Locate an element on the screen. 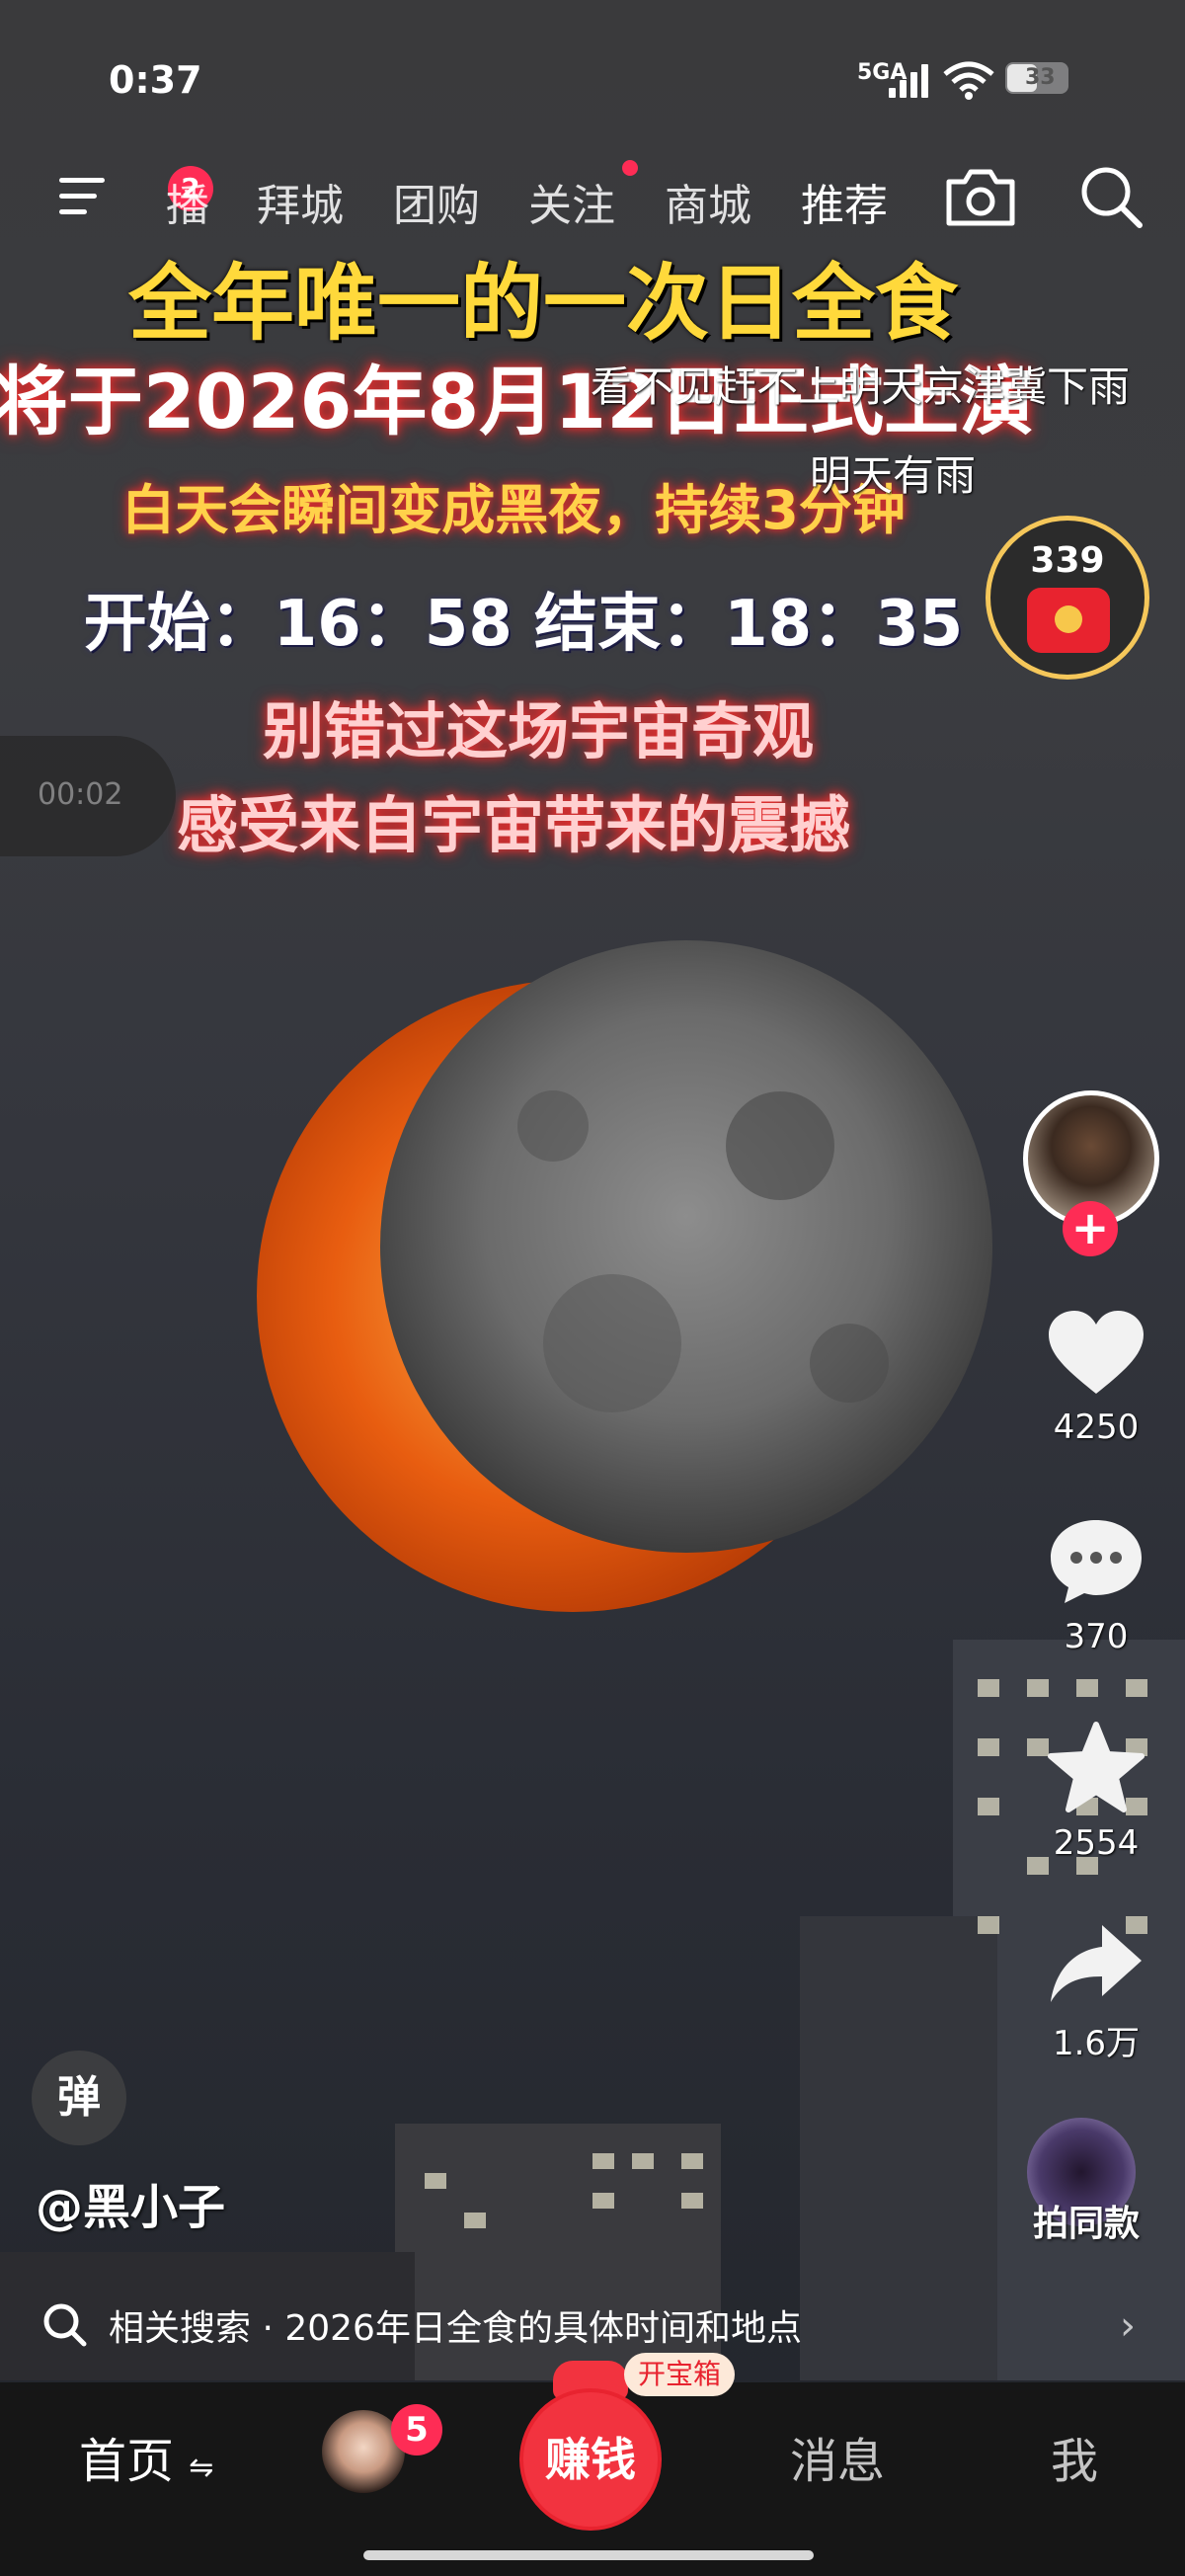 This screenshot has height=2576, width=1185. comment-count: 370 is located at coordinates (1096, 1636).